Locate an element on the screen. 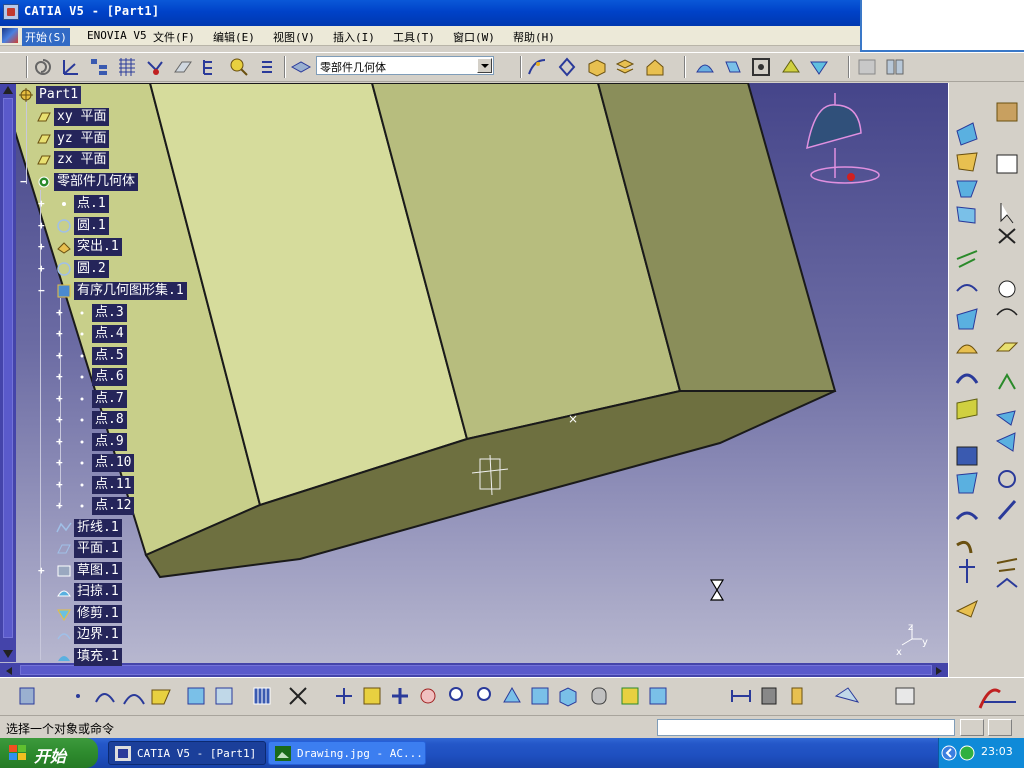 This screenshot has height=768, width=1024. axis-tool-icon is located at coordinates (967, 571).